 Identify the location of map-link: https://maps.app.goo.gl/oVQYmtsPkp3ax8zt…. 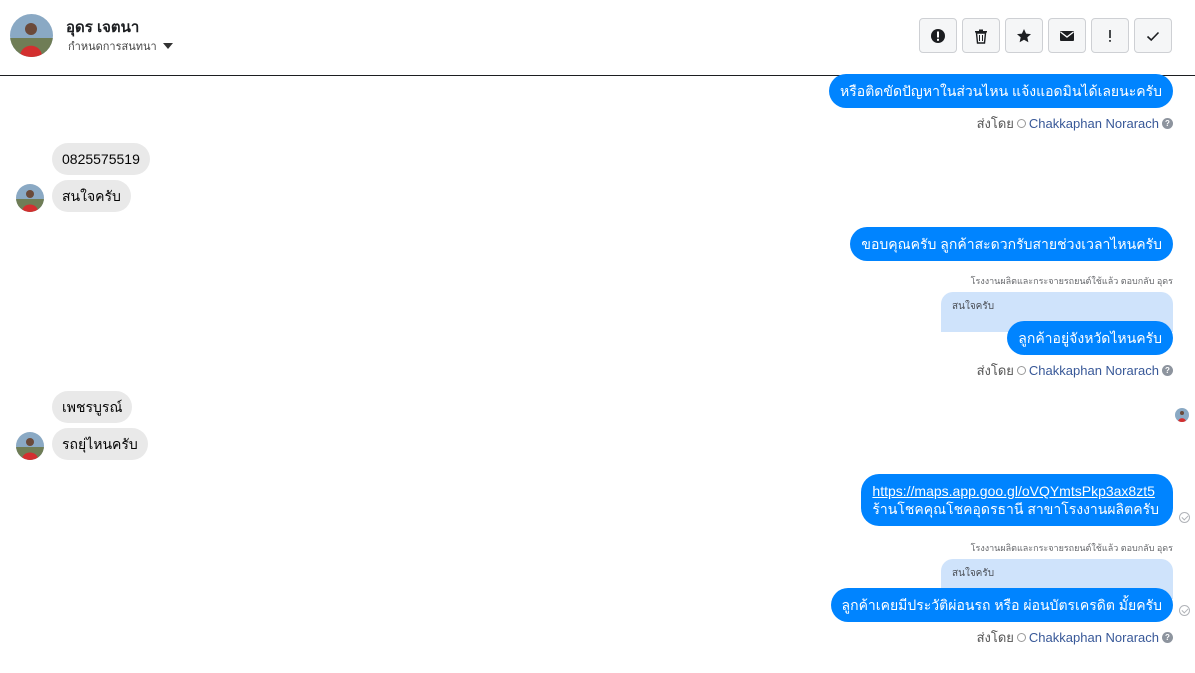
(1015, 491).